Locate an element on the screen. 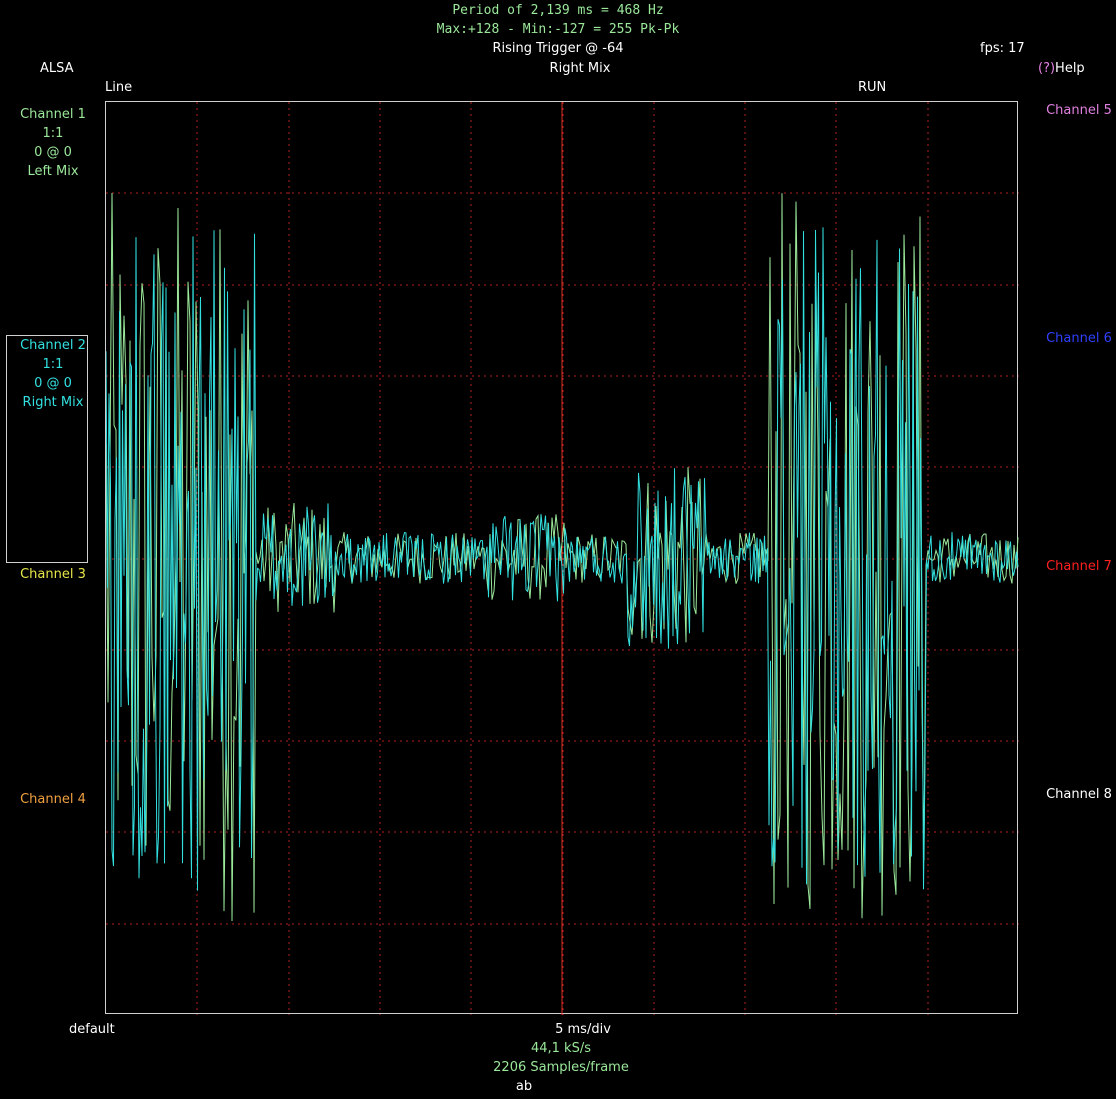  channel-5-label: Channel 5 is located at coordinates (1072, 110).